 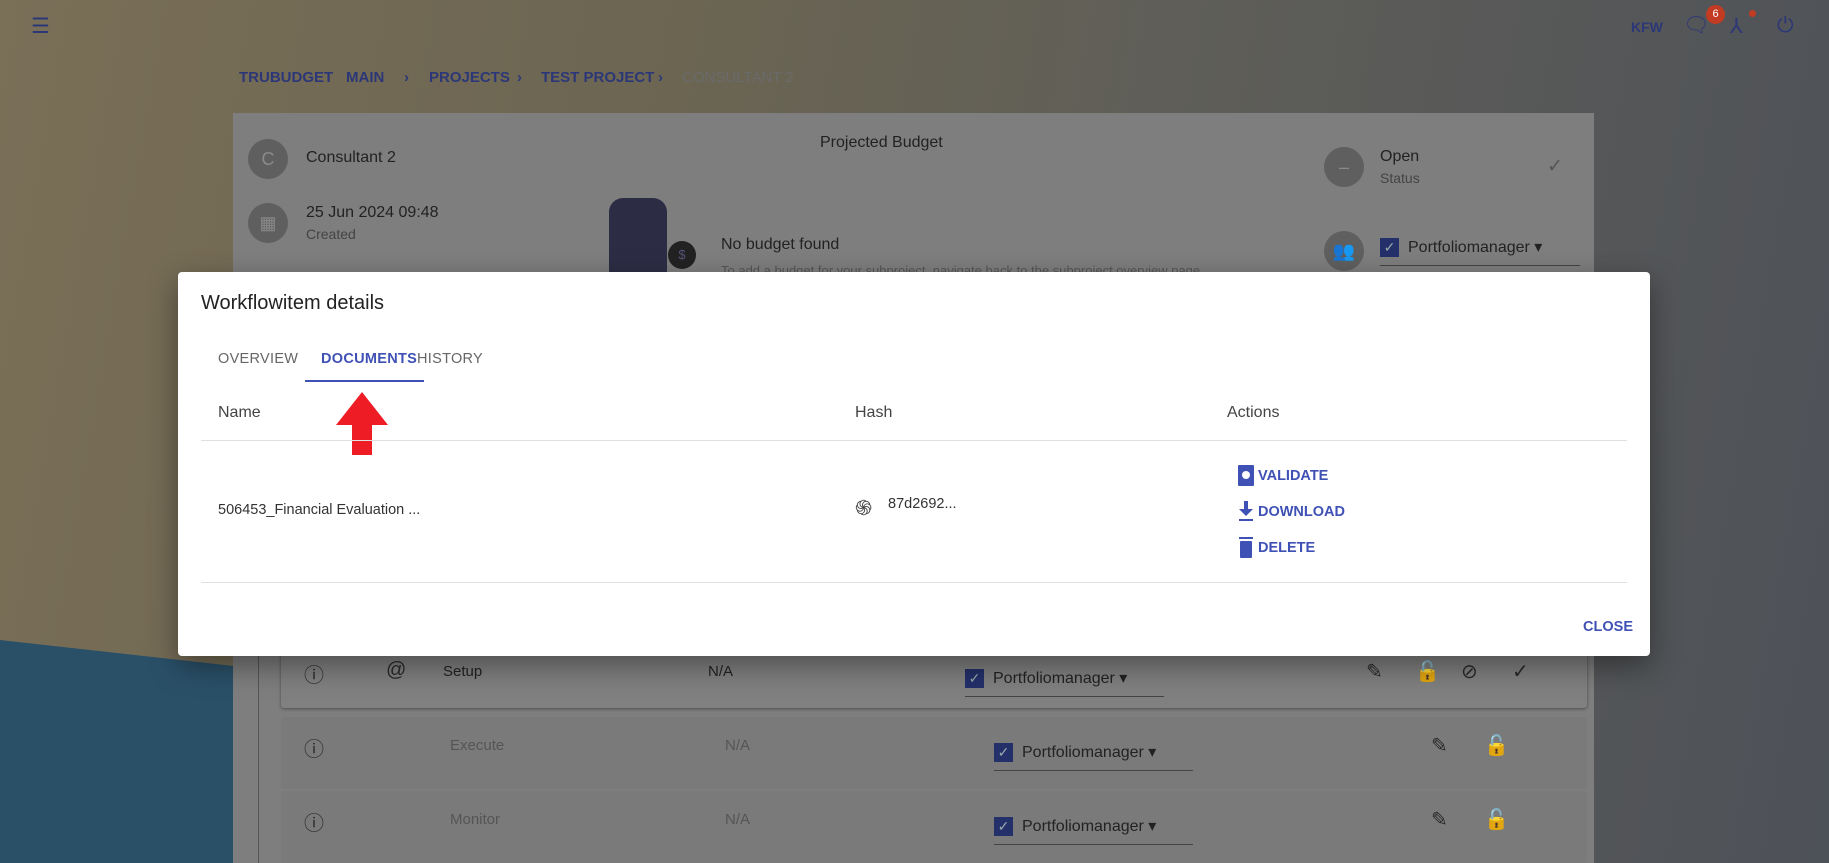 I want to click on group-icon: 👥, so click(x=1344, y=251).